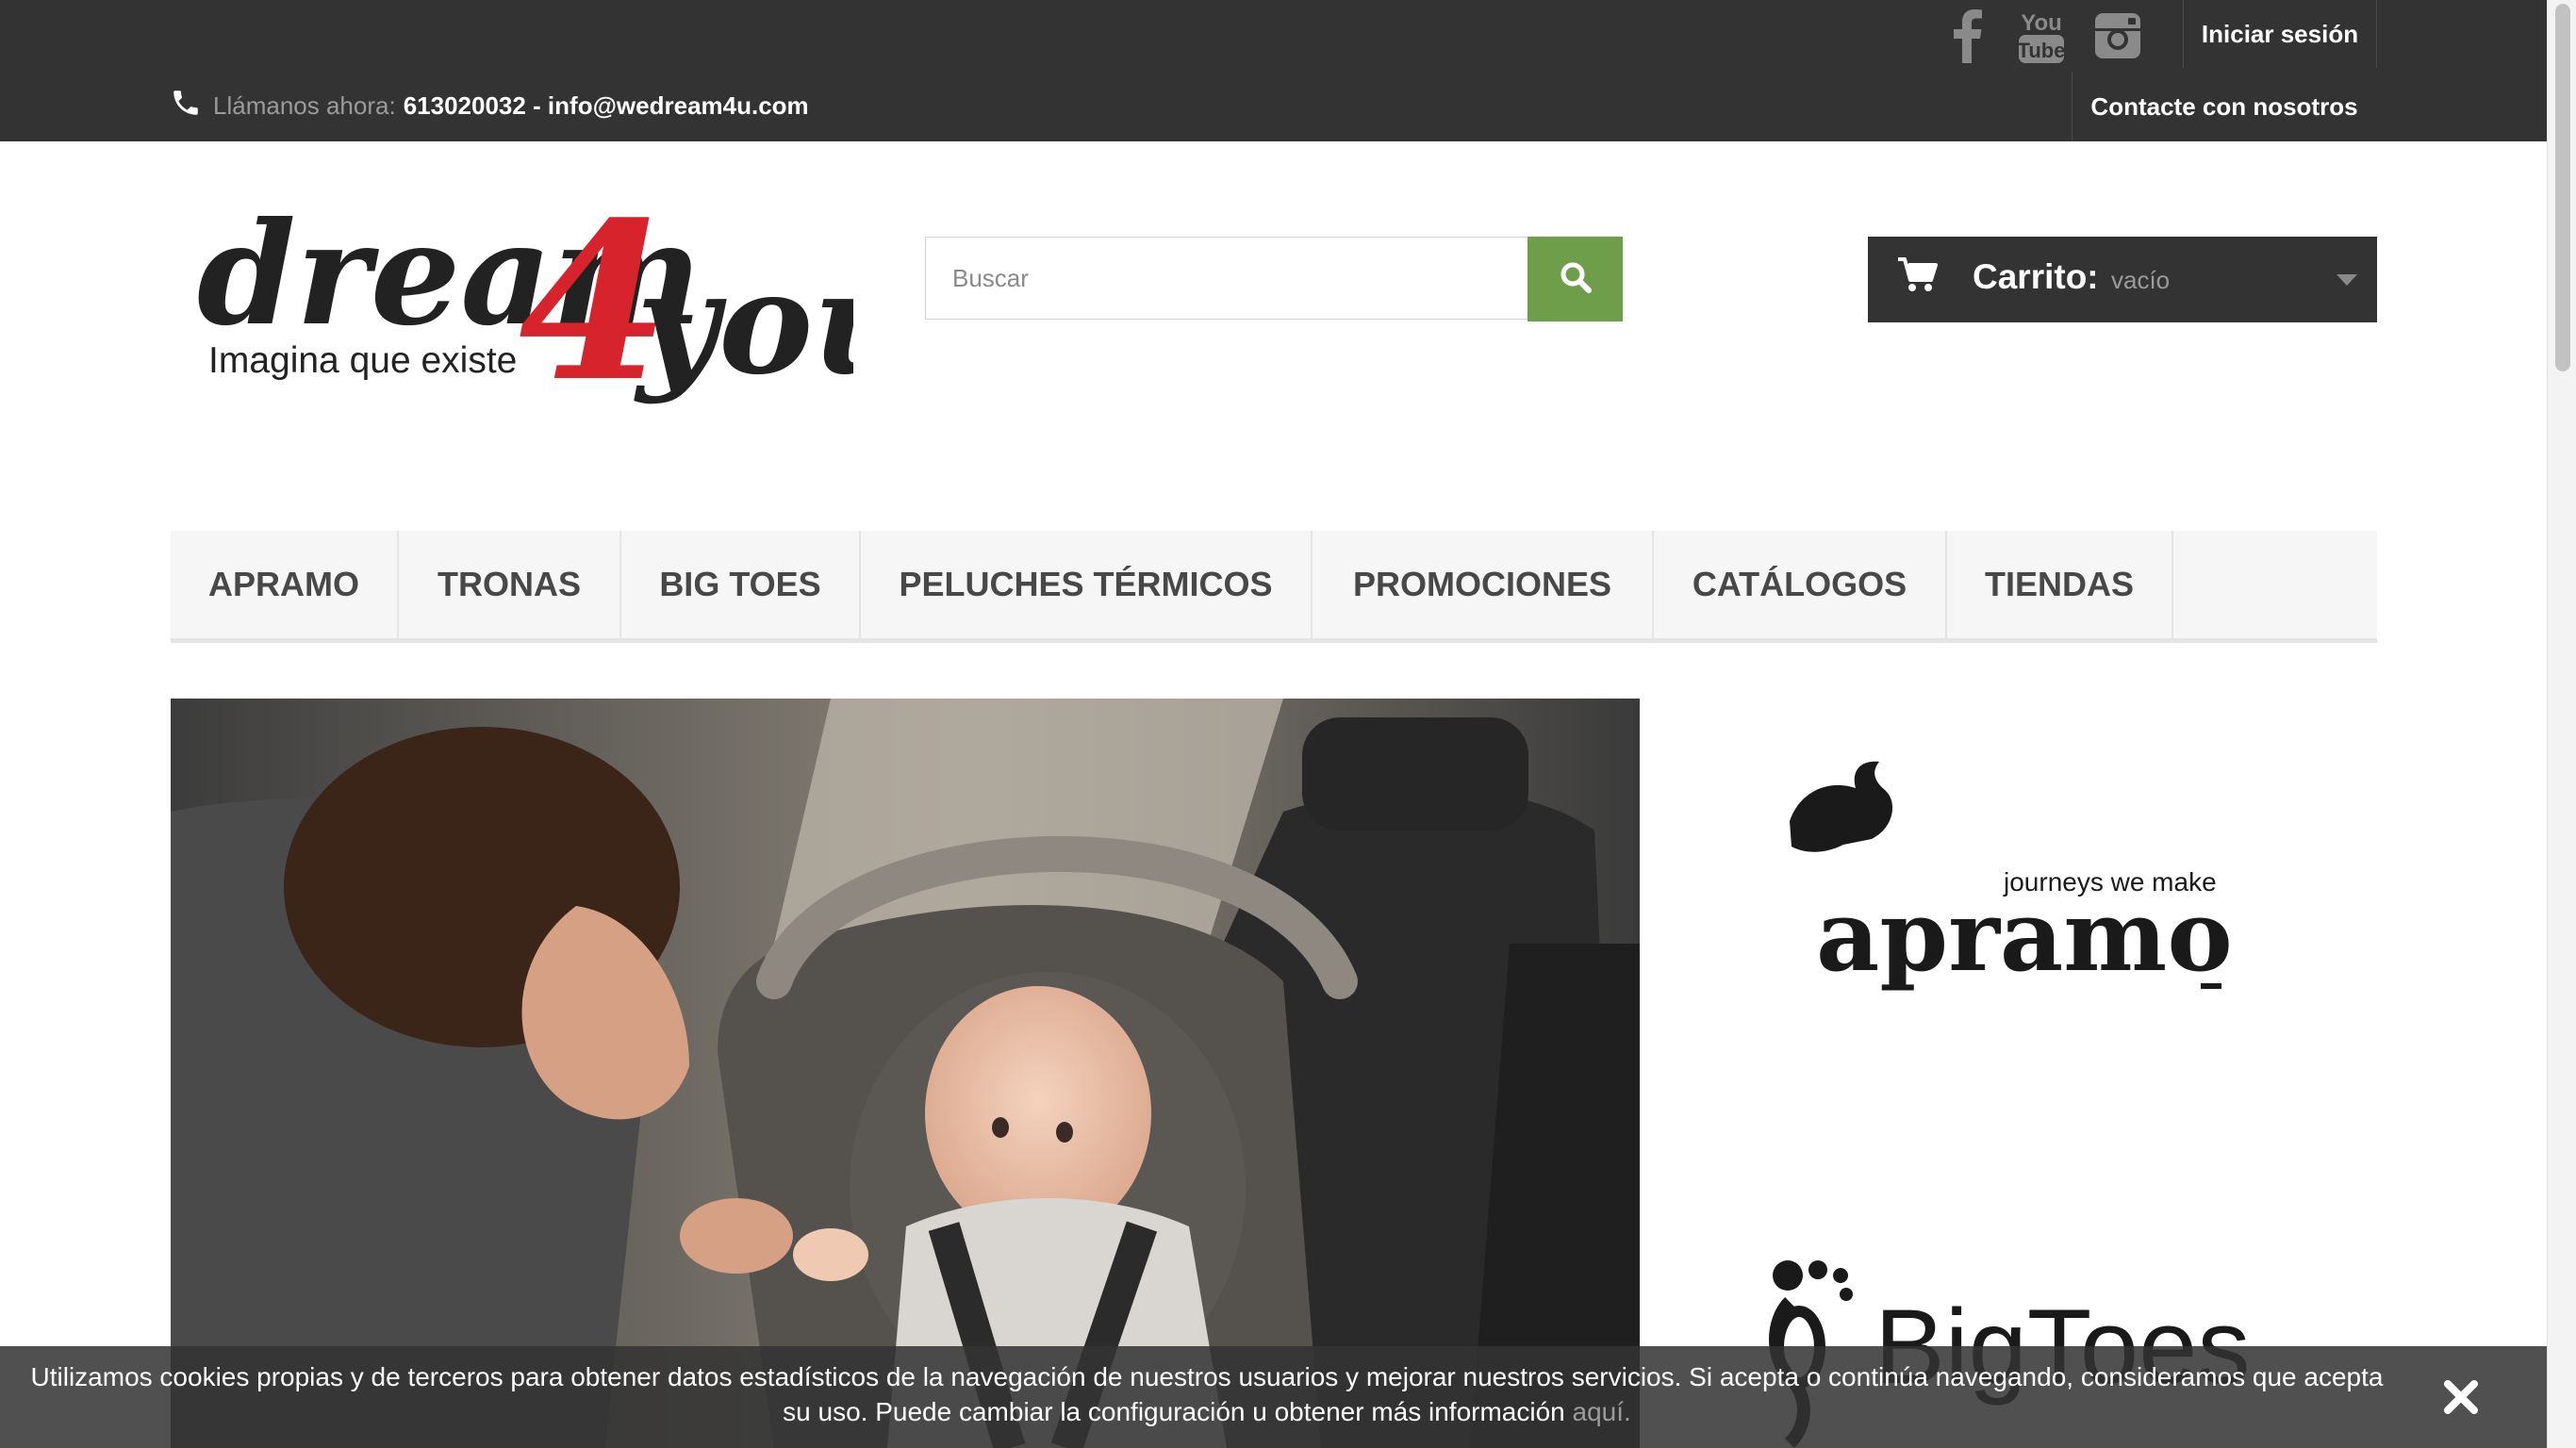 This screenshot has height=1448, width=2576. Describe the element at coordinates (285, 584) in the screenshot. I see `menu-item-apramo: APRAMO` at that location.